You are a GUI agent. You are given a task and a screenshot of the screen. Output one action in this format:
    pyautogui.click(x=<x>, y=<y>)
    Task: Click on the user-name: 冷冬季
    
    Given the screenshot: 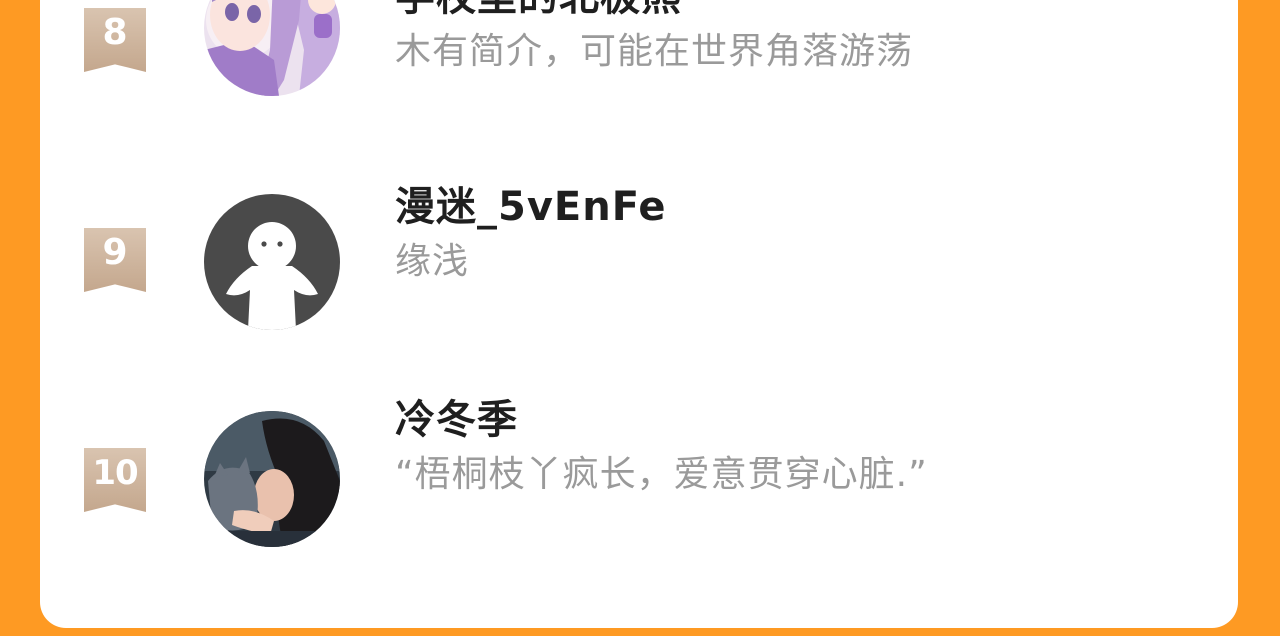 What is the action you would take?
    pyautogui.click(x=456, y=416)
    